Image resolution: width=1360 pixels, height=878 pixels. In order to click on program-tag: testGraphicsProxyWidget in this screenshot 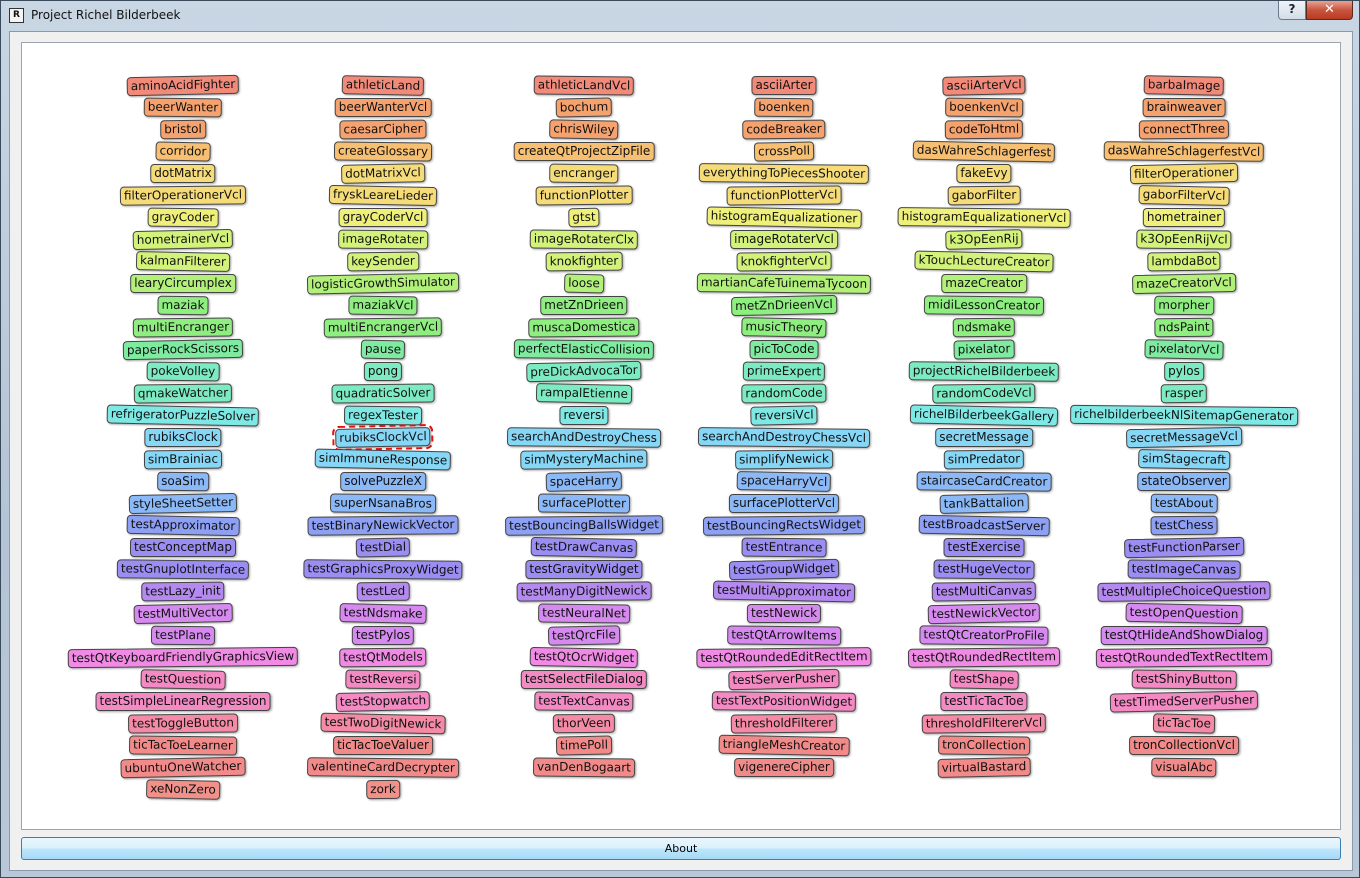, I will do `click(383, 569)`.